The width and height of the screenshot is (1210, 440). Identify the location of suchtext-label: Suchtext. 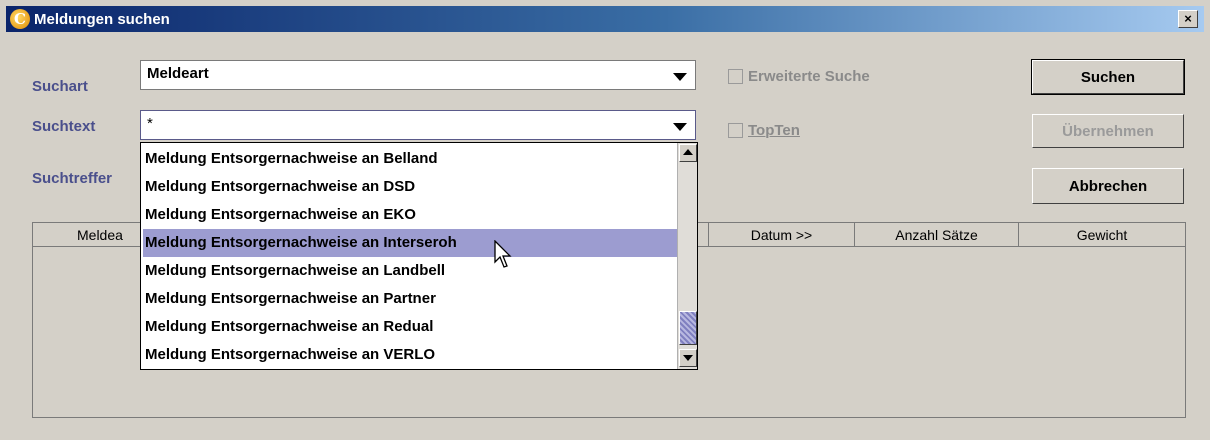
(64, 126).